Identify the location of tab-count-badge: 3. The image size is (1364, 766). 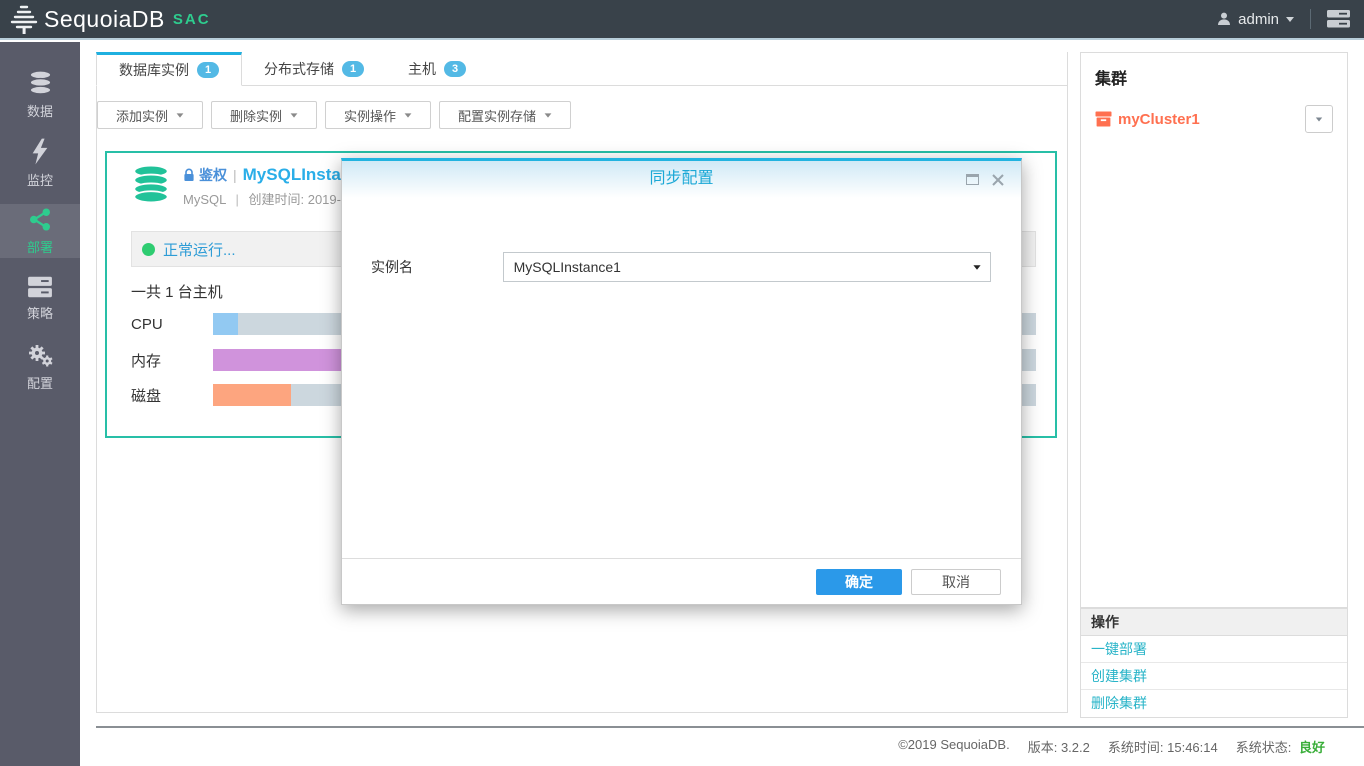
(455, 68).